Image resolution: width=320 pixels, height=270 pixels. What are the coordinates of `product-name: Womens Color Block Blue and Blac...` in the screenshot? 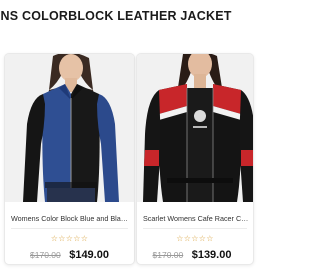 It's located at (70, 218).